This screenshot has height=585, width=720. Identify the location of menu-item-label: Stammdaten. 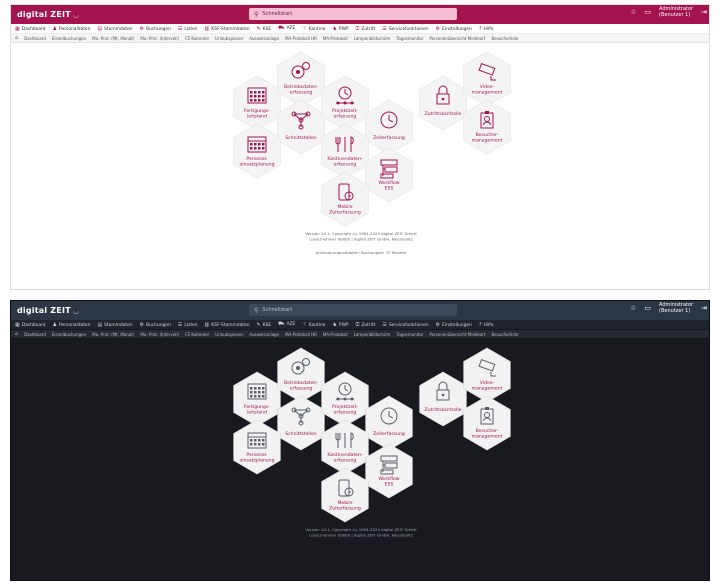
(118, 325).